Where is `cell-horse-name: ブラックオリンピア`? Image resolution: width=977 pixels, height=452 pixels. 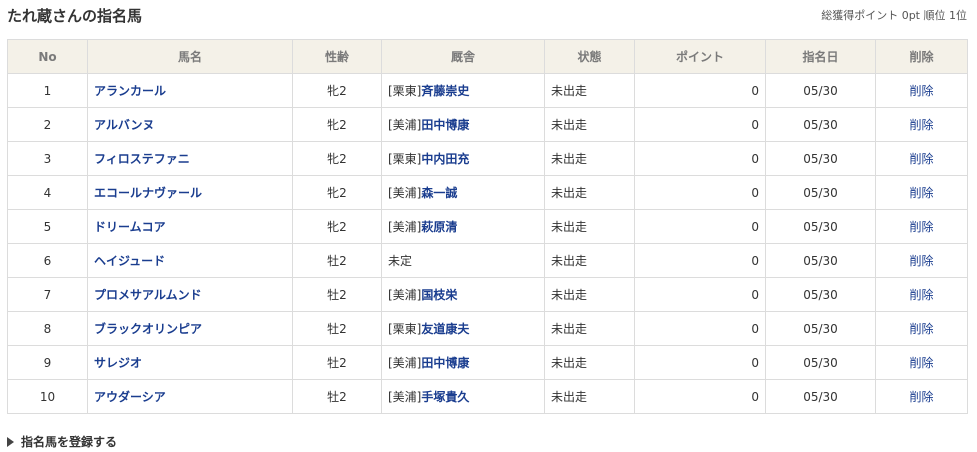
cell-horse-name: ブラックオリンピア is located at coordinates (190, 328).